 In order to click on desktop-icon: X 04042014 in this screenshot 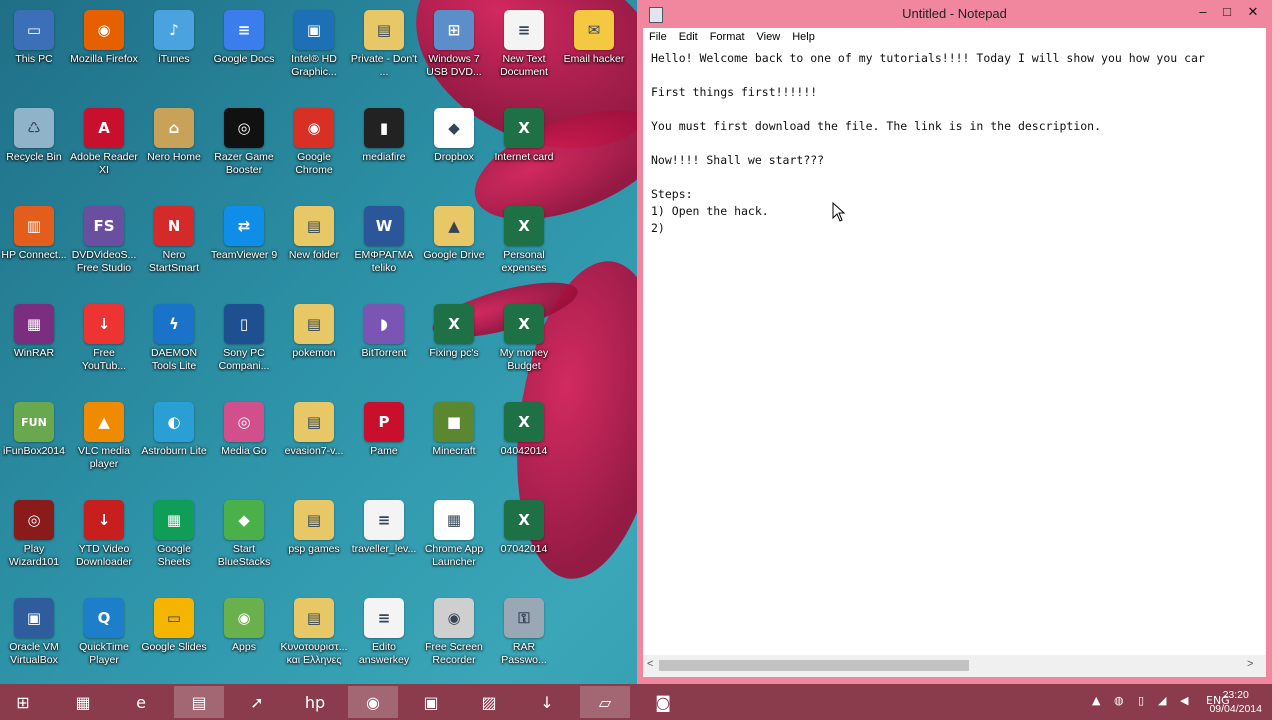, I will do `click(524, 444)`.